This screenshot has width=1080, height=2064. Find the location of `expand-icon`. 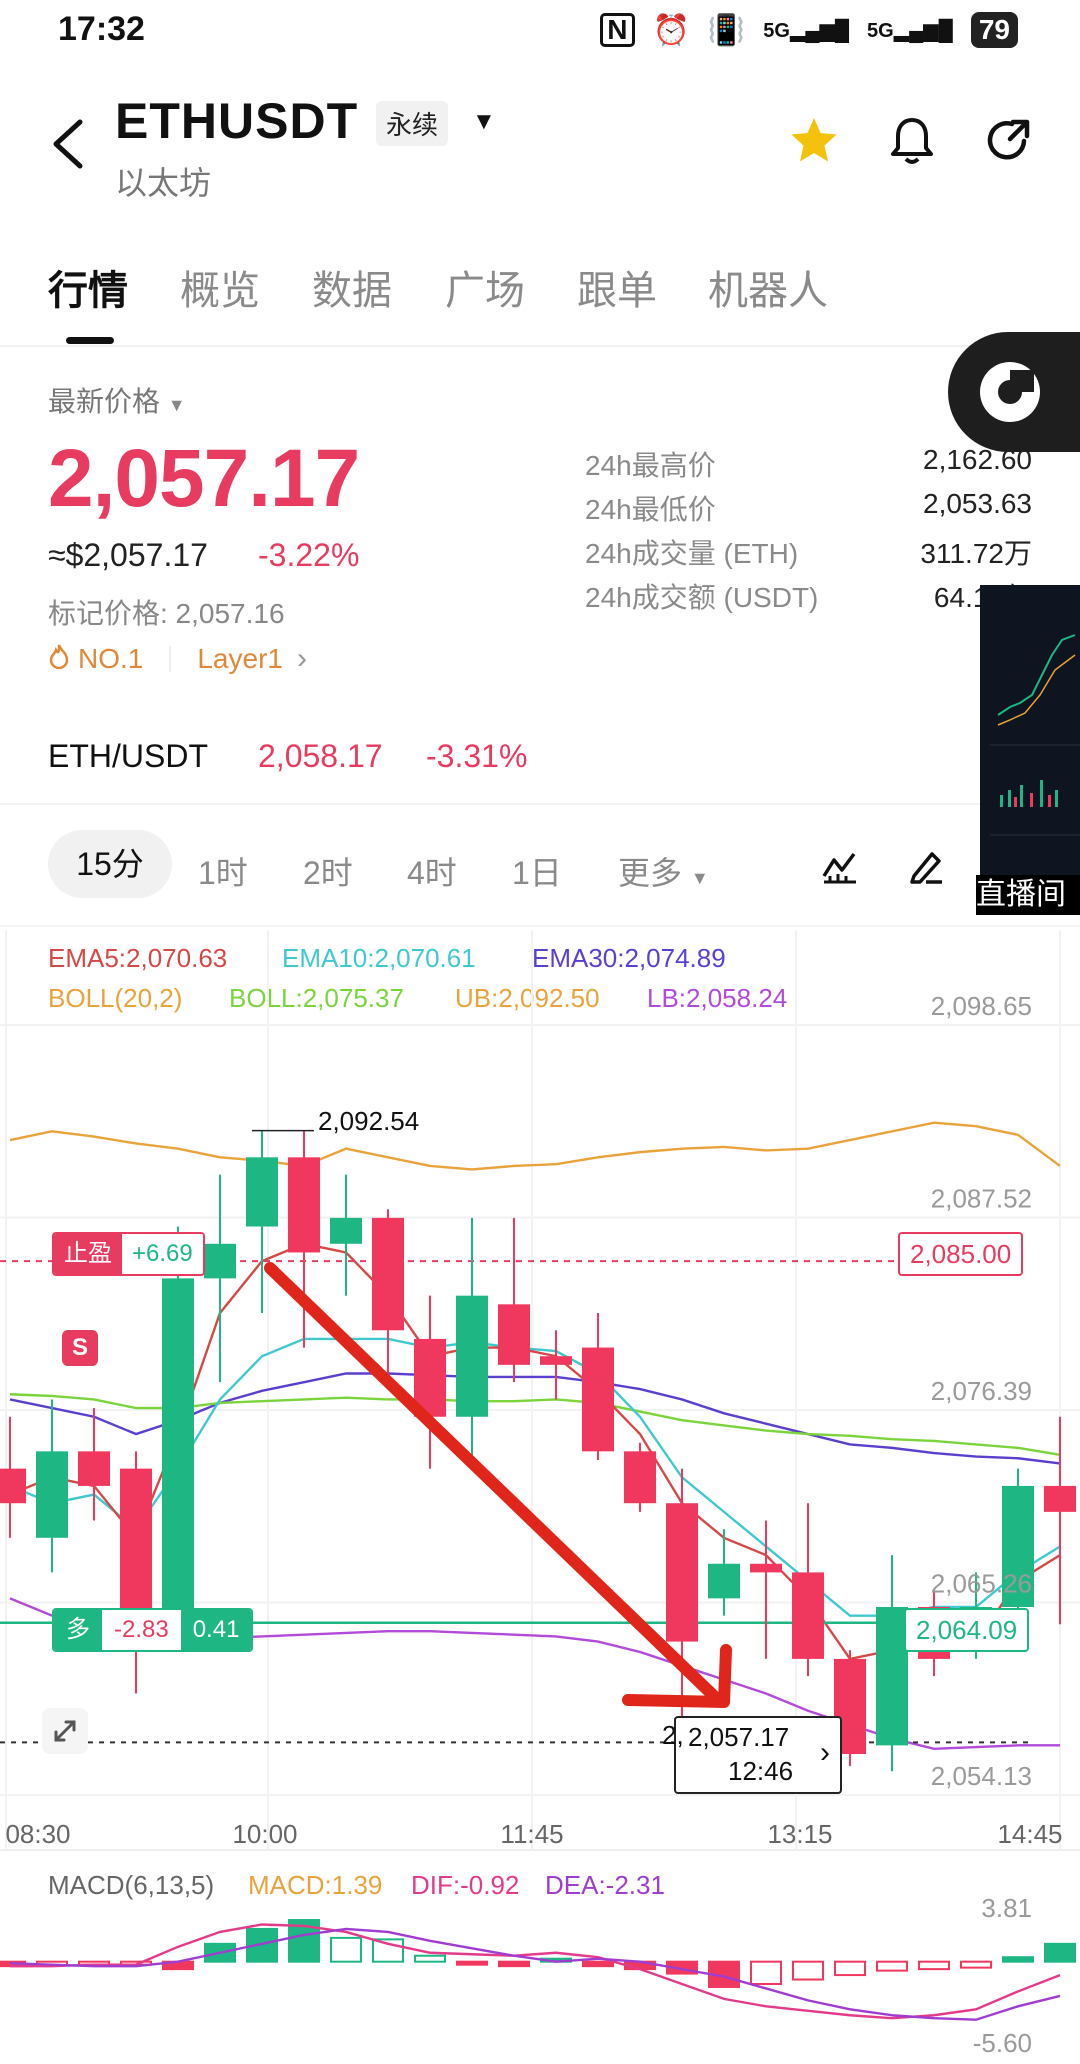

expand-icon is located at coordinates (65, 1731).